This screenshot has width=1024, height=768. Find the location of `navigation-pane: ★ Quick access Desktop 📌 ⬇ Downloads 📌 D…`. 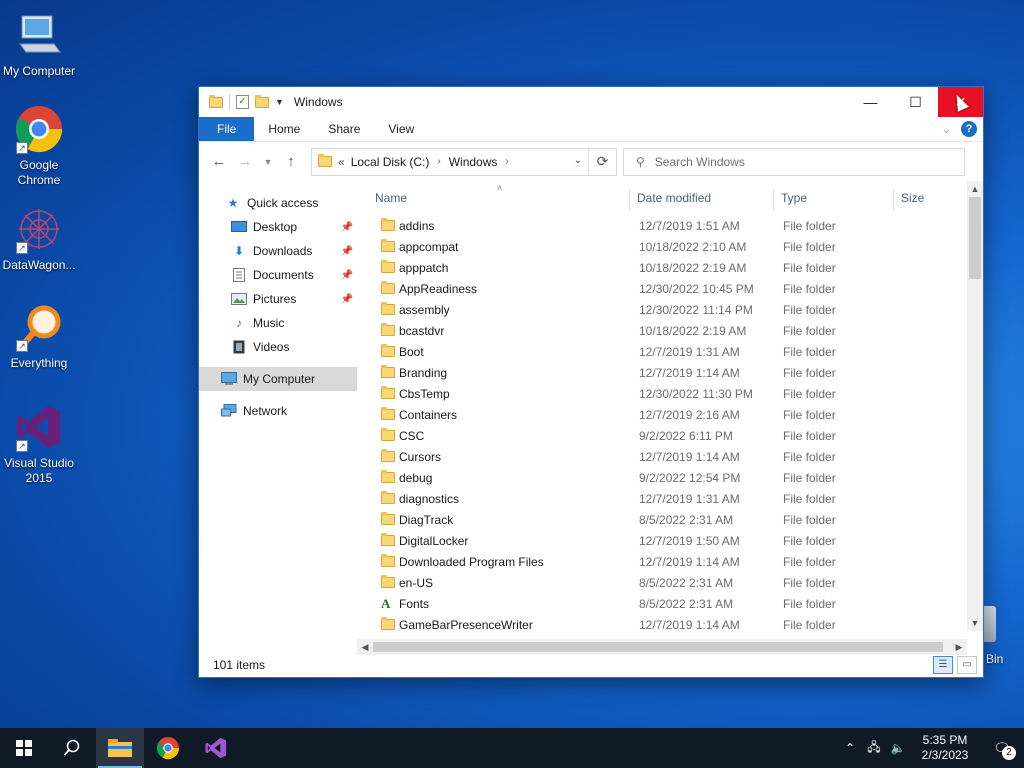

navigation-pane: ★ Quick access Desktop 📌 ⬇ Downloads 📌 D… is located at coordinates (278, 404).